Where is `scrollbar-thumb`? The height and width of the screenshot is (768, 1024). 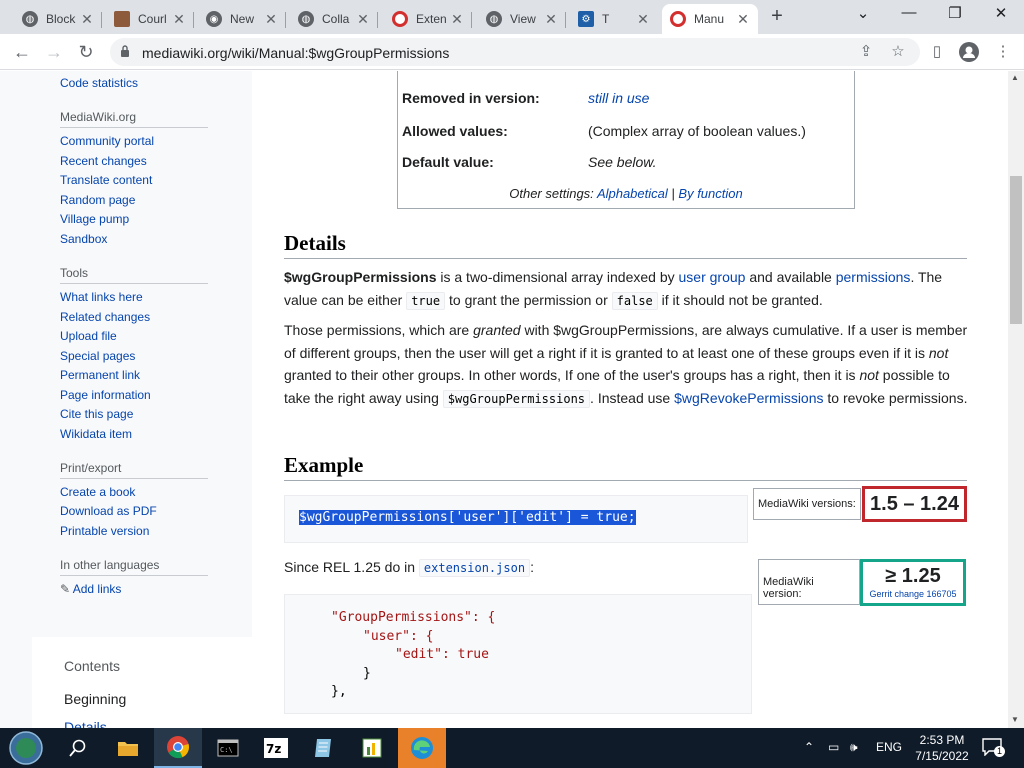
scrollbar-thumb is located at coordinates (1016, 250).